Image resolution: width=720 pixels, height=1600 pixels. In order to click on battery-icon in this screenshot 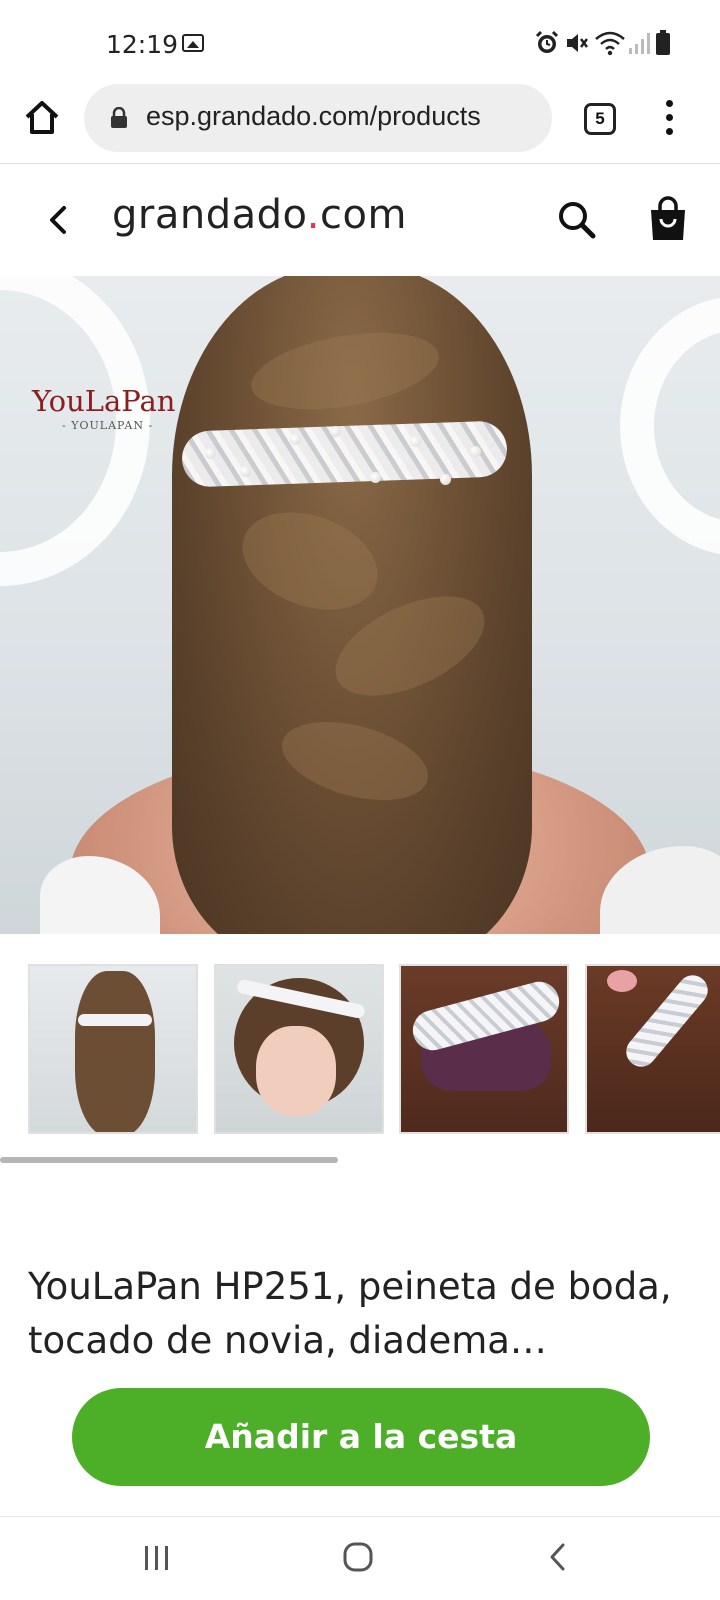, I will do `click(663, 42)`.